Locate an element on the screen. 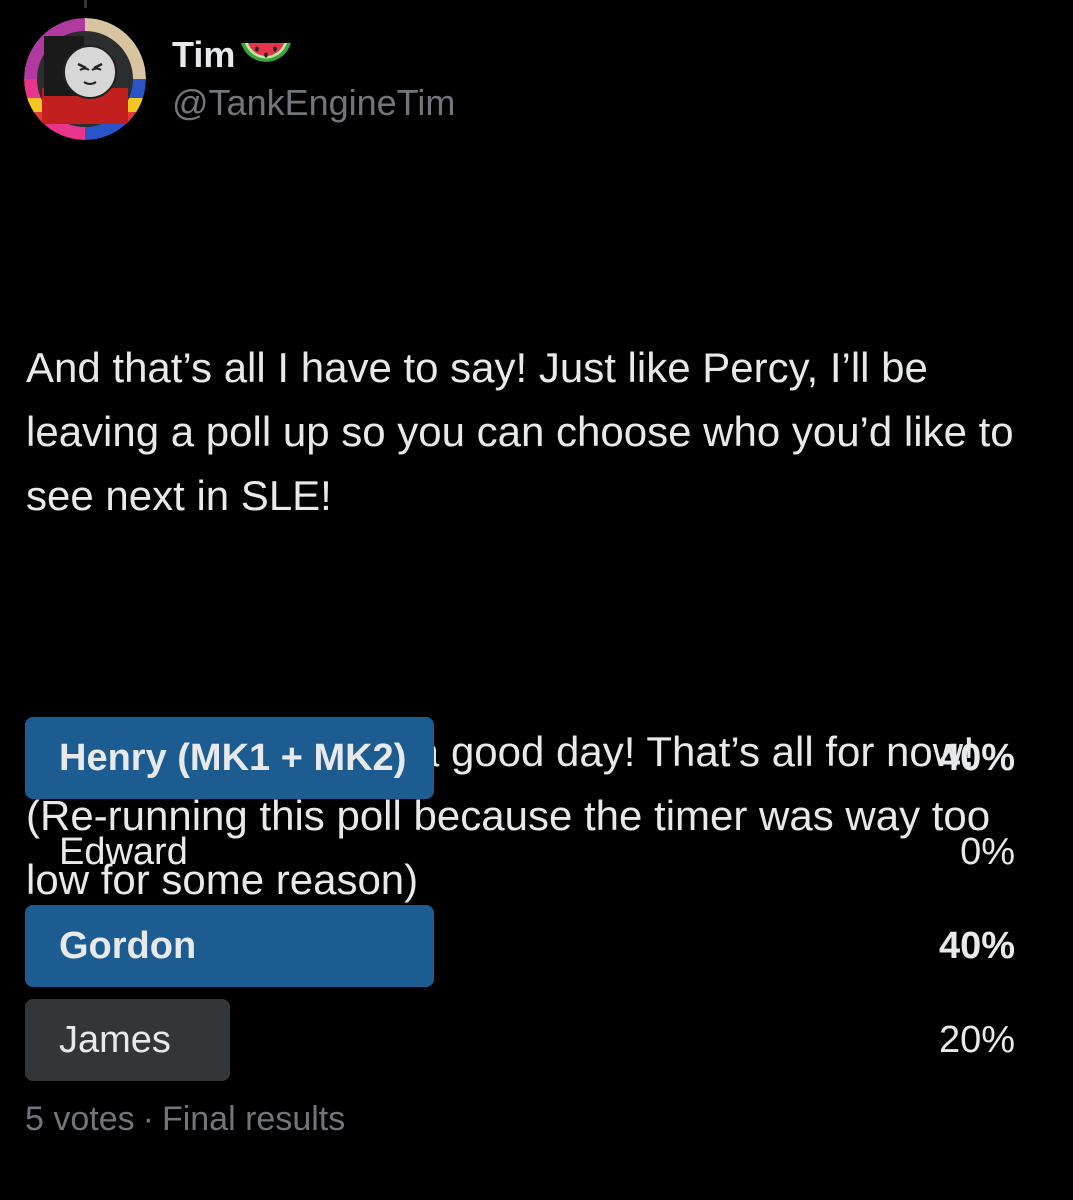 The width and height of the screenshot is (1073, 1200). poll-option-label: Henry (MK1 + MK2) is located at coordinates (233, 757).